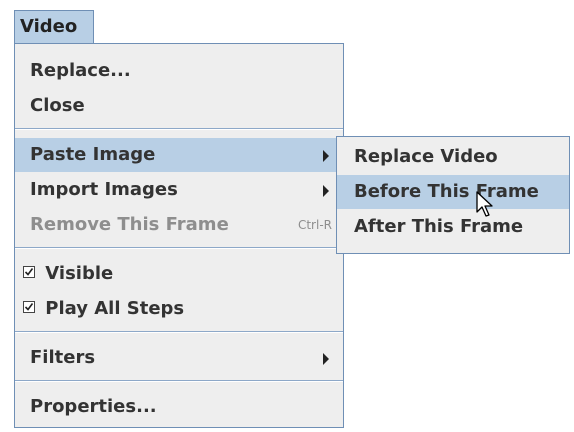  What do you see at coordinates (79, 273) in the screenshot?
I see `menu-item-label: Visible` at bounding box center [79, 273].